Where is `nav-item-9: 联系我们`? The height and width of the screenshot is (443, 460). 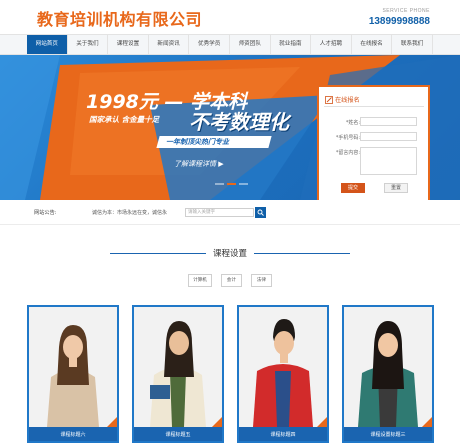 nav-item-9: 联系我们 is located at coordinates (412, 44).